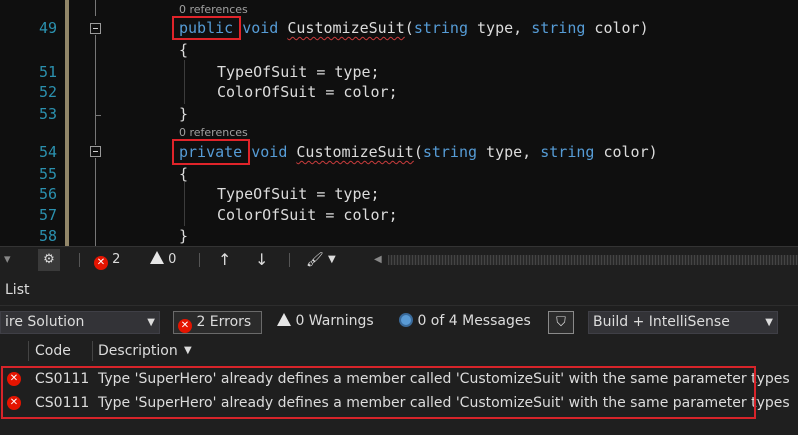 This screenshot has width=798, height=435. Describe the element at coordinates (399, 351) in the screenshot. I see `table-header: Code Description ▼` at that location.